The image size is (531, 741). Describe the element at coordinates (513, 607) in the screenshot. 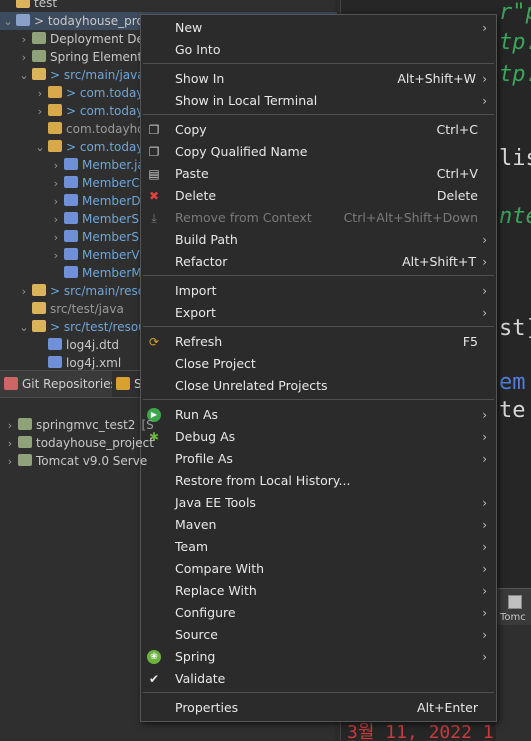

I see `console-tab: Tomc` at that location.